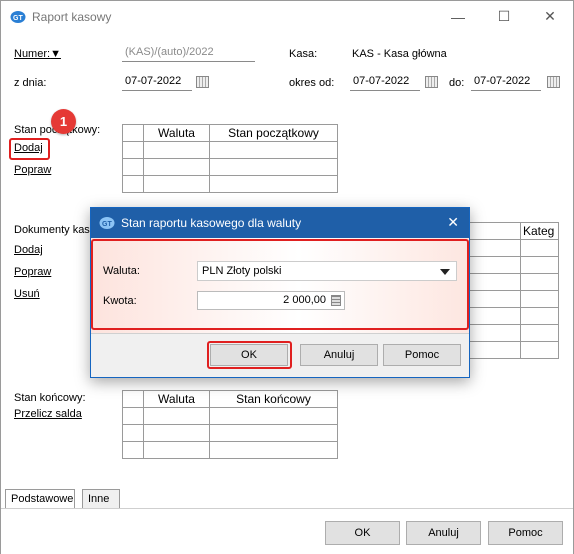  I want to click on opening-edit-link: Popraw, so click(32, 170).